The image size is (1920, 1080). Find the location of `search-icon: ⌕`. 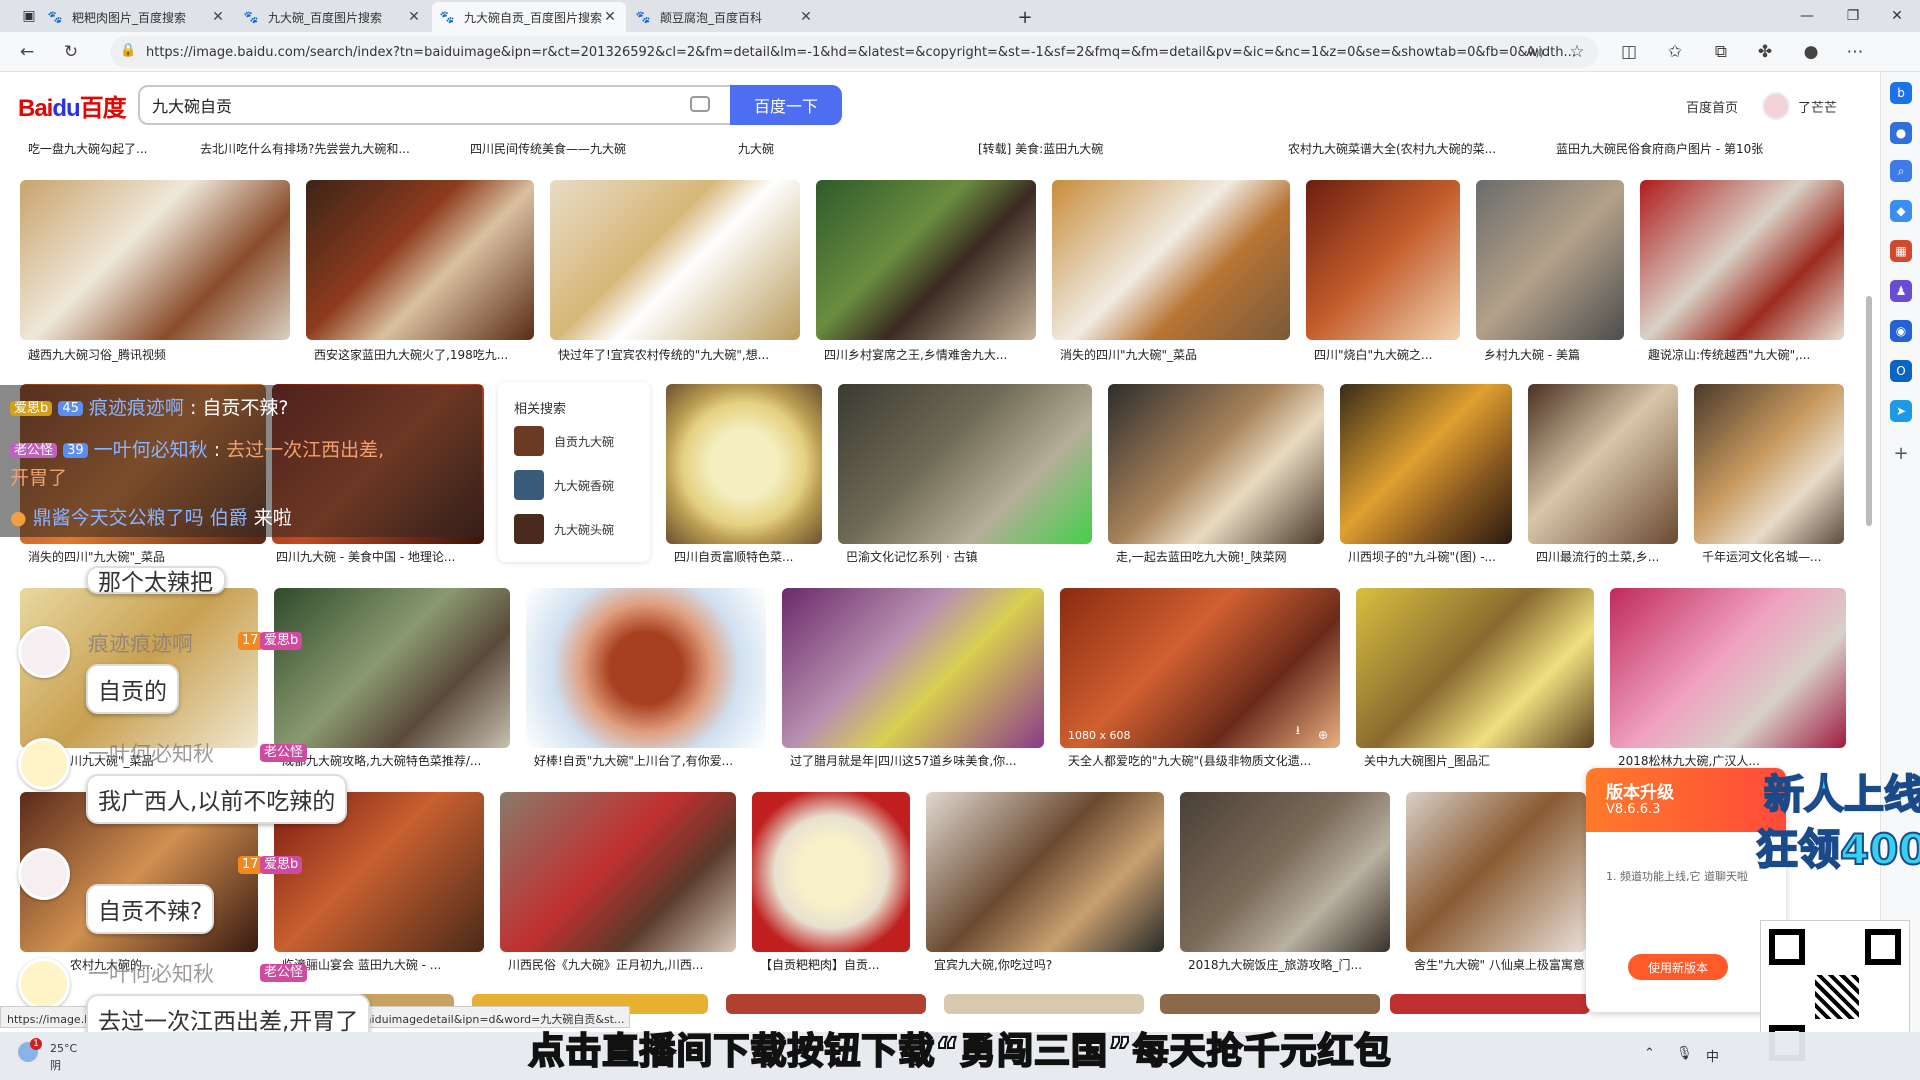

search-icon: ⌕ is located at coordinates (1901, 171).